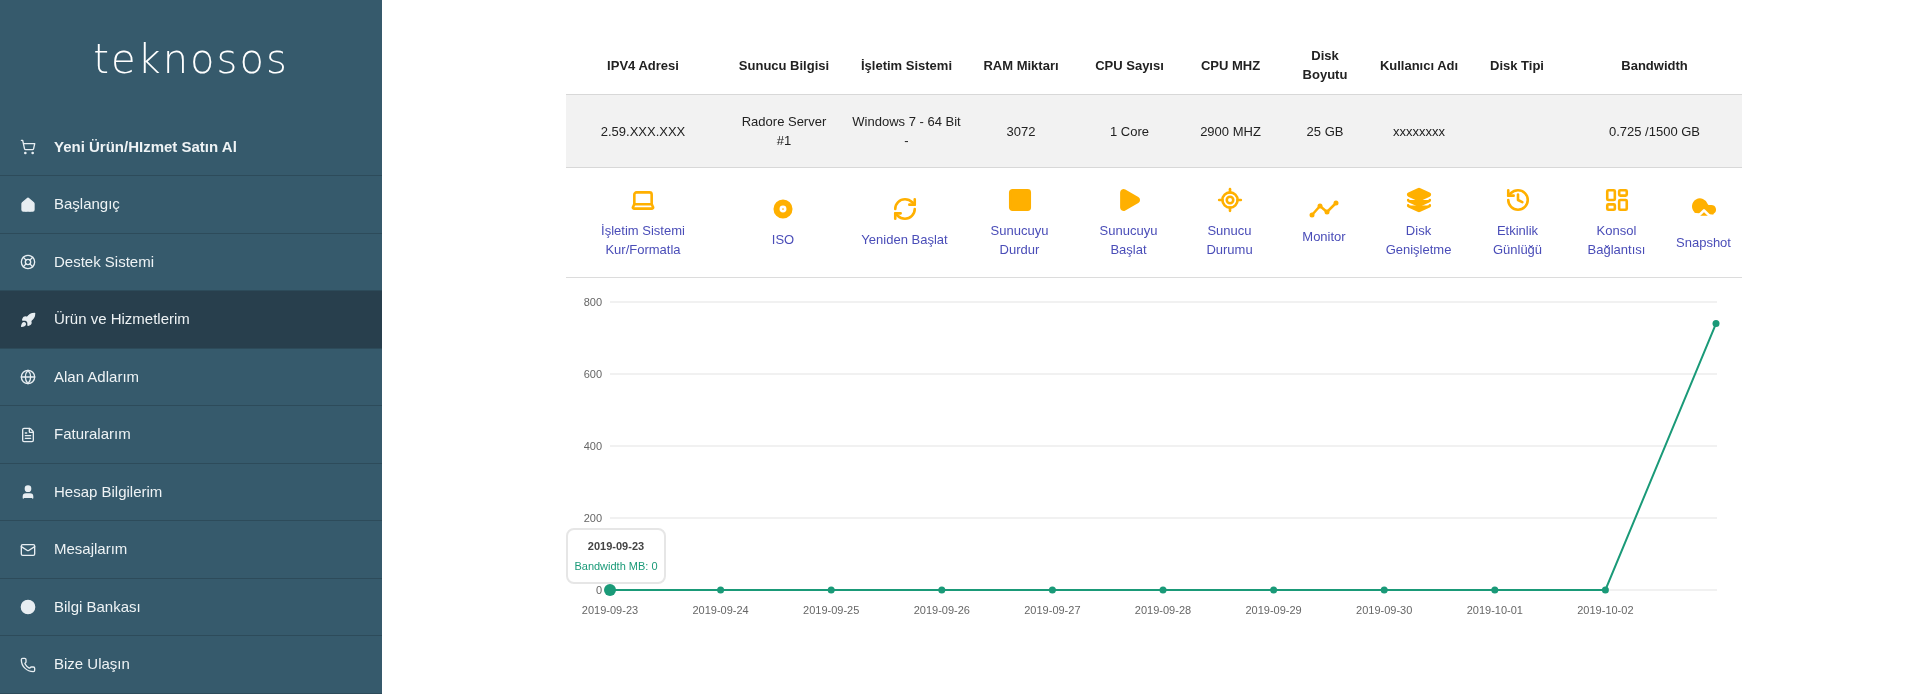  I want to click on y-tick-label: 600, so click(592, 374).